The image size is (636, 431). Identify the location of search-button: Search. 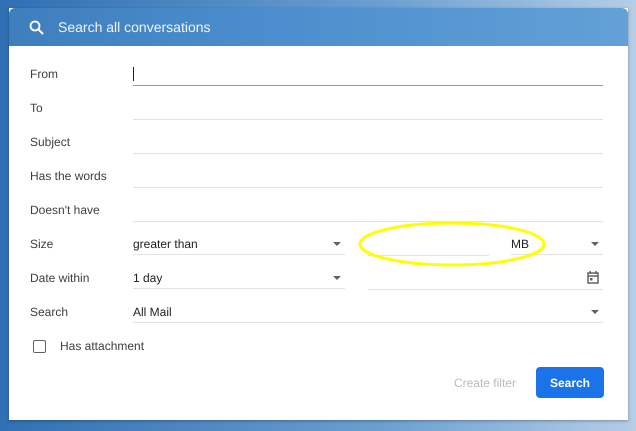
(570, 382).